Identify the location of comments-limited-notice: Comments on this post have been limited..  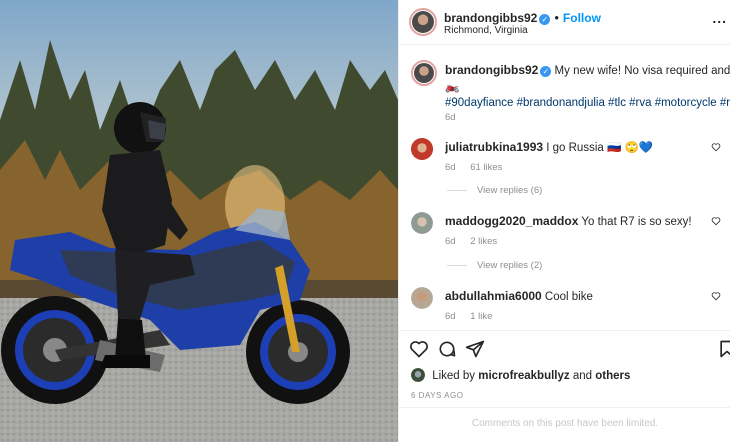
(565, 423).